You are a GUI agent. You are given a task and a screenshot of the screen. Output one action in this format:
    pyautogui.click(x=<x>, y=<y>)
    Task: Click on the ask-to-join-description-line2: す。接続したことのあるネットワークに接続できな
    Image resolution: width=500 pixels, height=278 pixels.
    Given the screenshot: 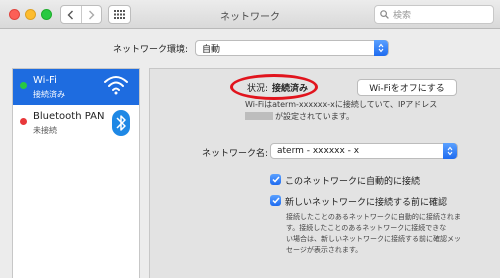 What is the action you would take?
    pyautogui.click(x=366, y=228)
    